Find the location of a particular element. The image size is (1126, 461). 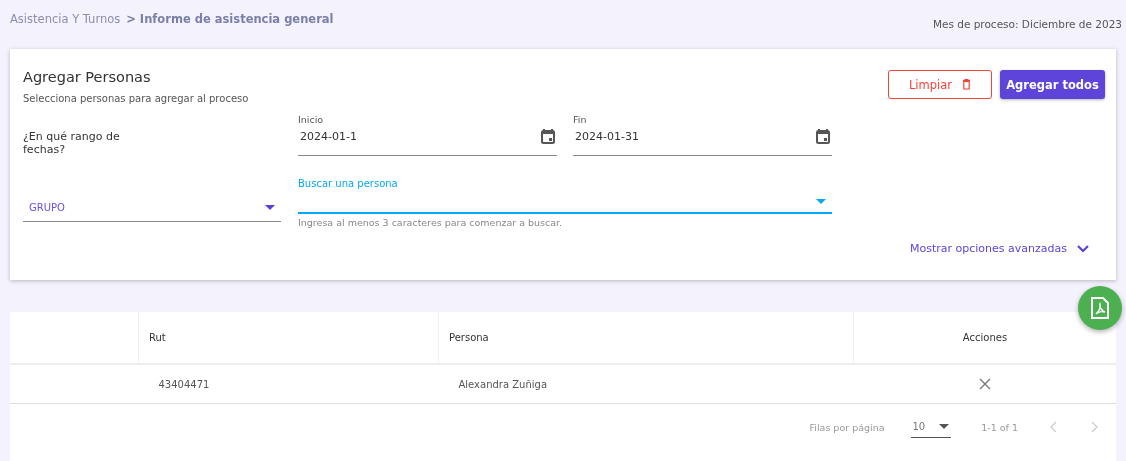

rows-per-page-label: Filas por página is located at coordinates (847, 427).